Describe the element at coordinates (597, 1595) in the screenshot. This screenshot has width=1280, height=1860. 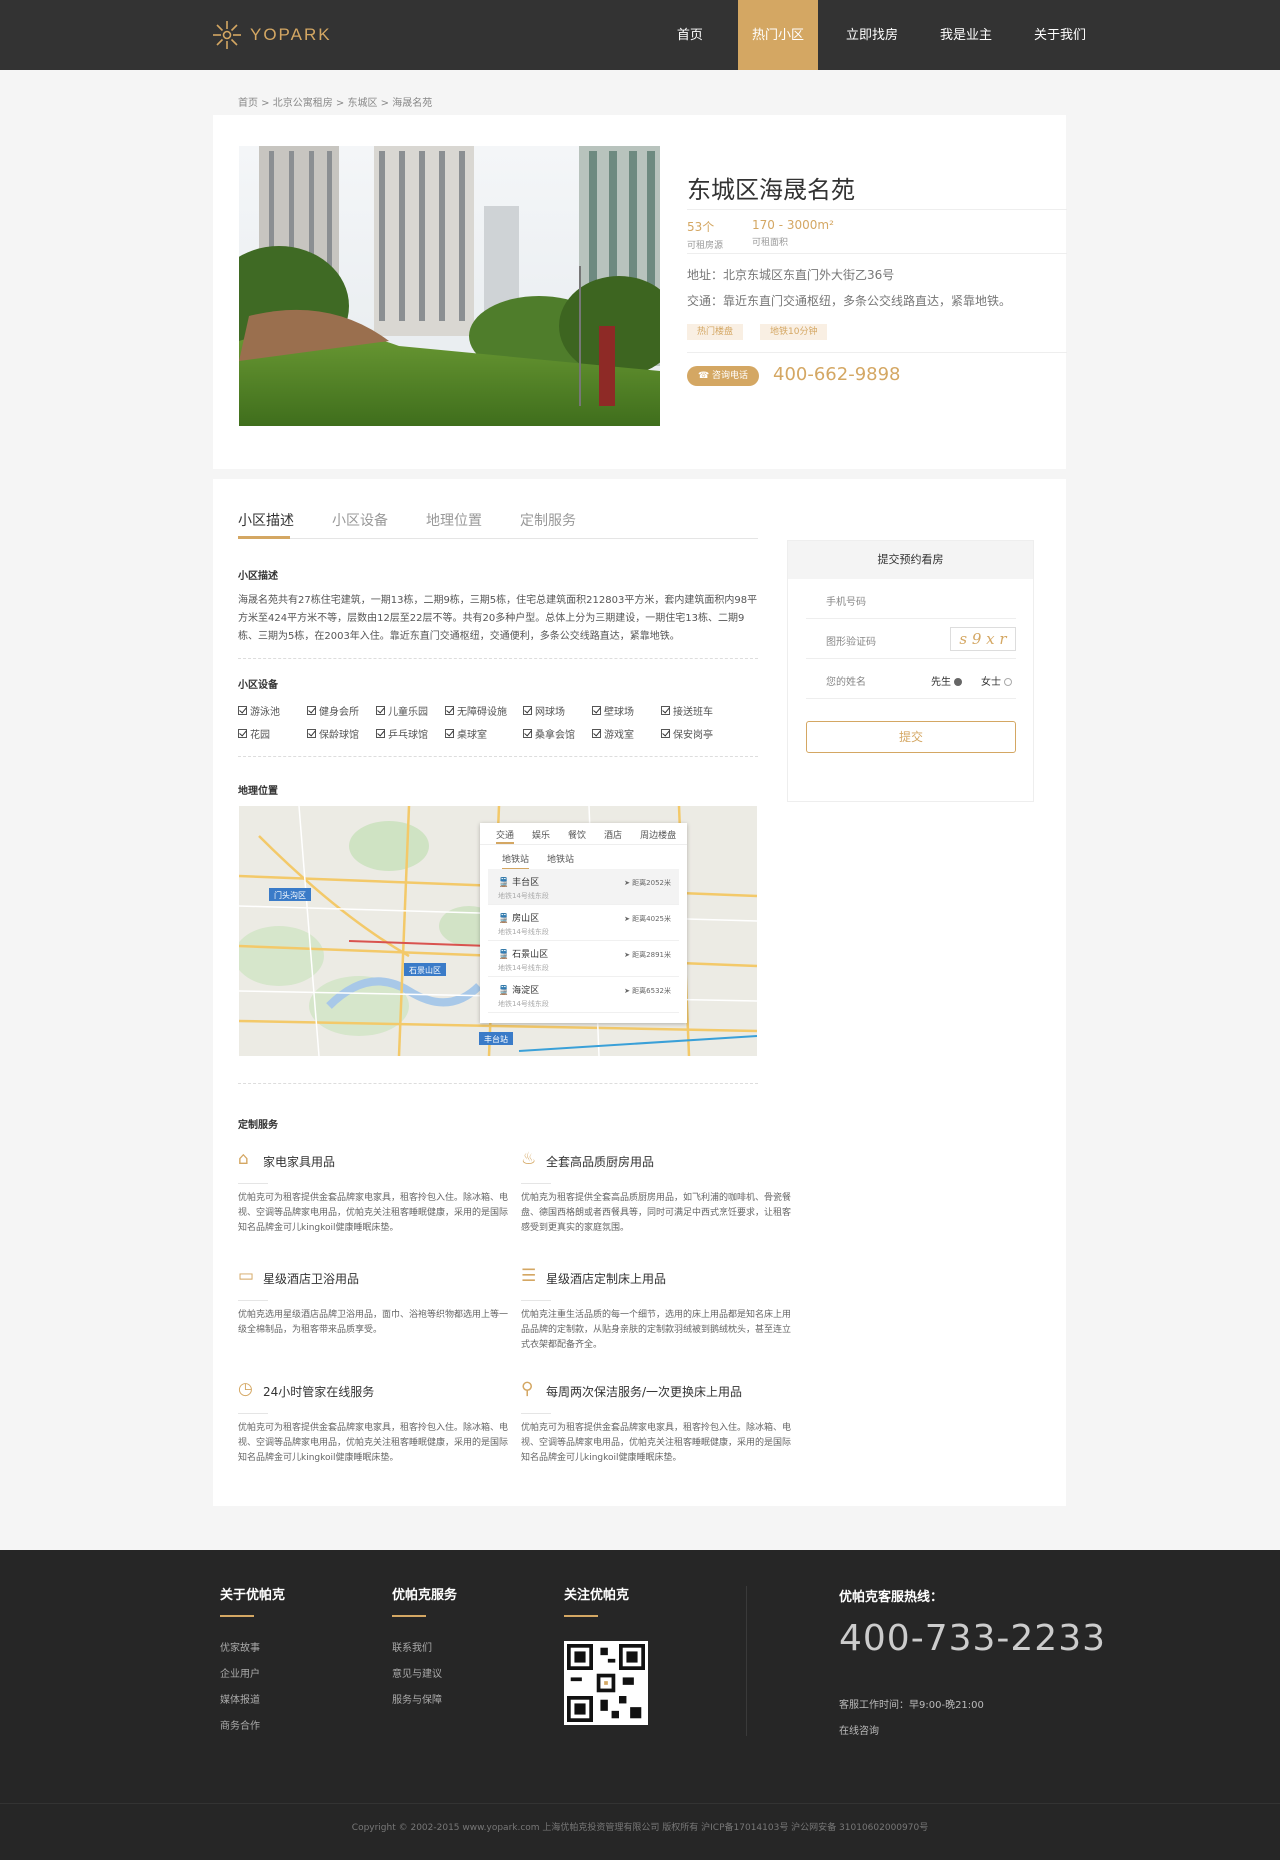
I see `footer-follow-title: 关注优帕克` at that location.